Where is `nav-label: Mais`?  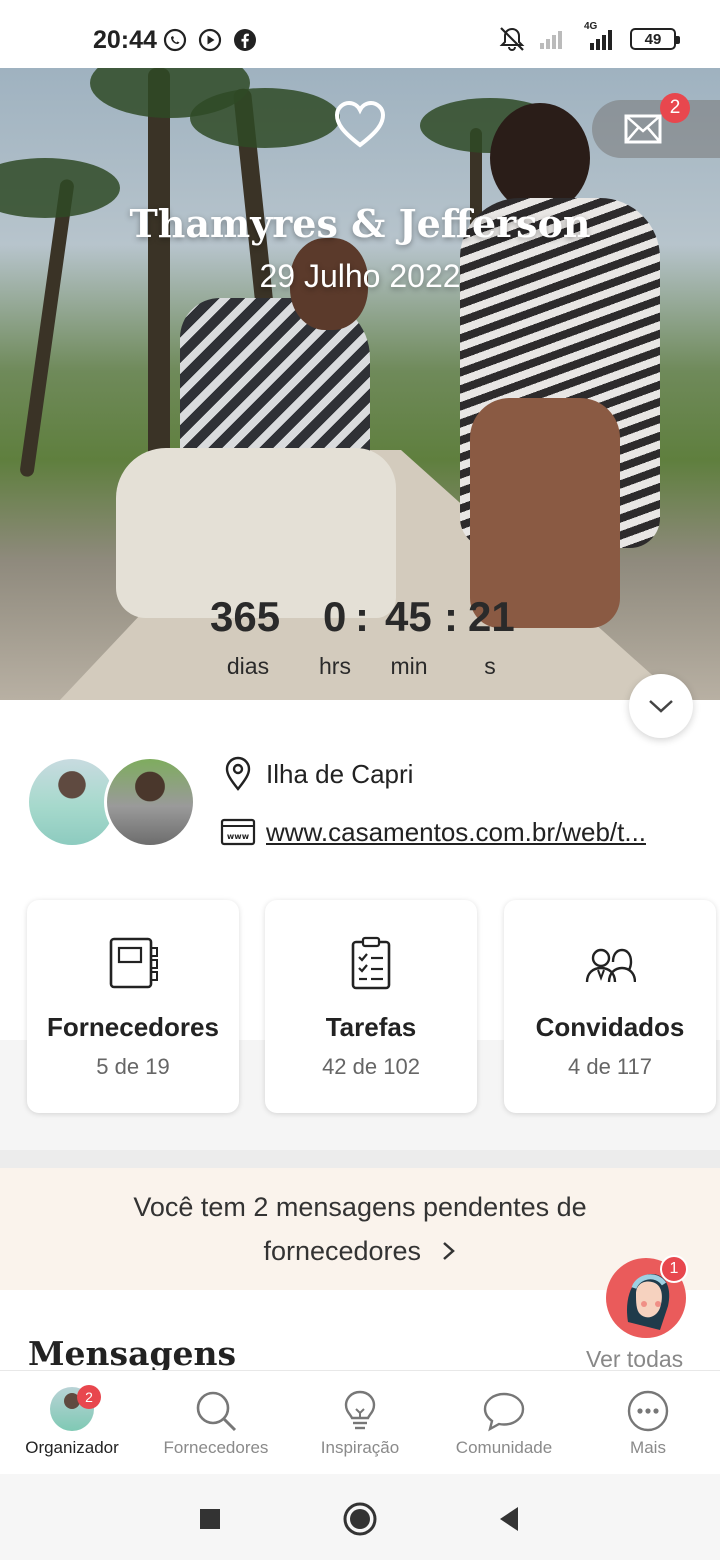
nav-label: Mais is located at coordinates (648, 1447).